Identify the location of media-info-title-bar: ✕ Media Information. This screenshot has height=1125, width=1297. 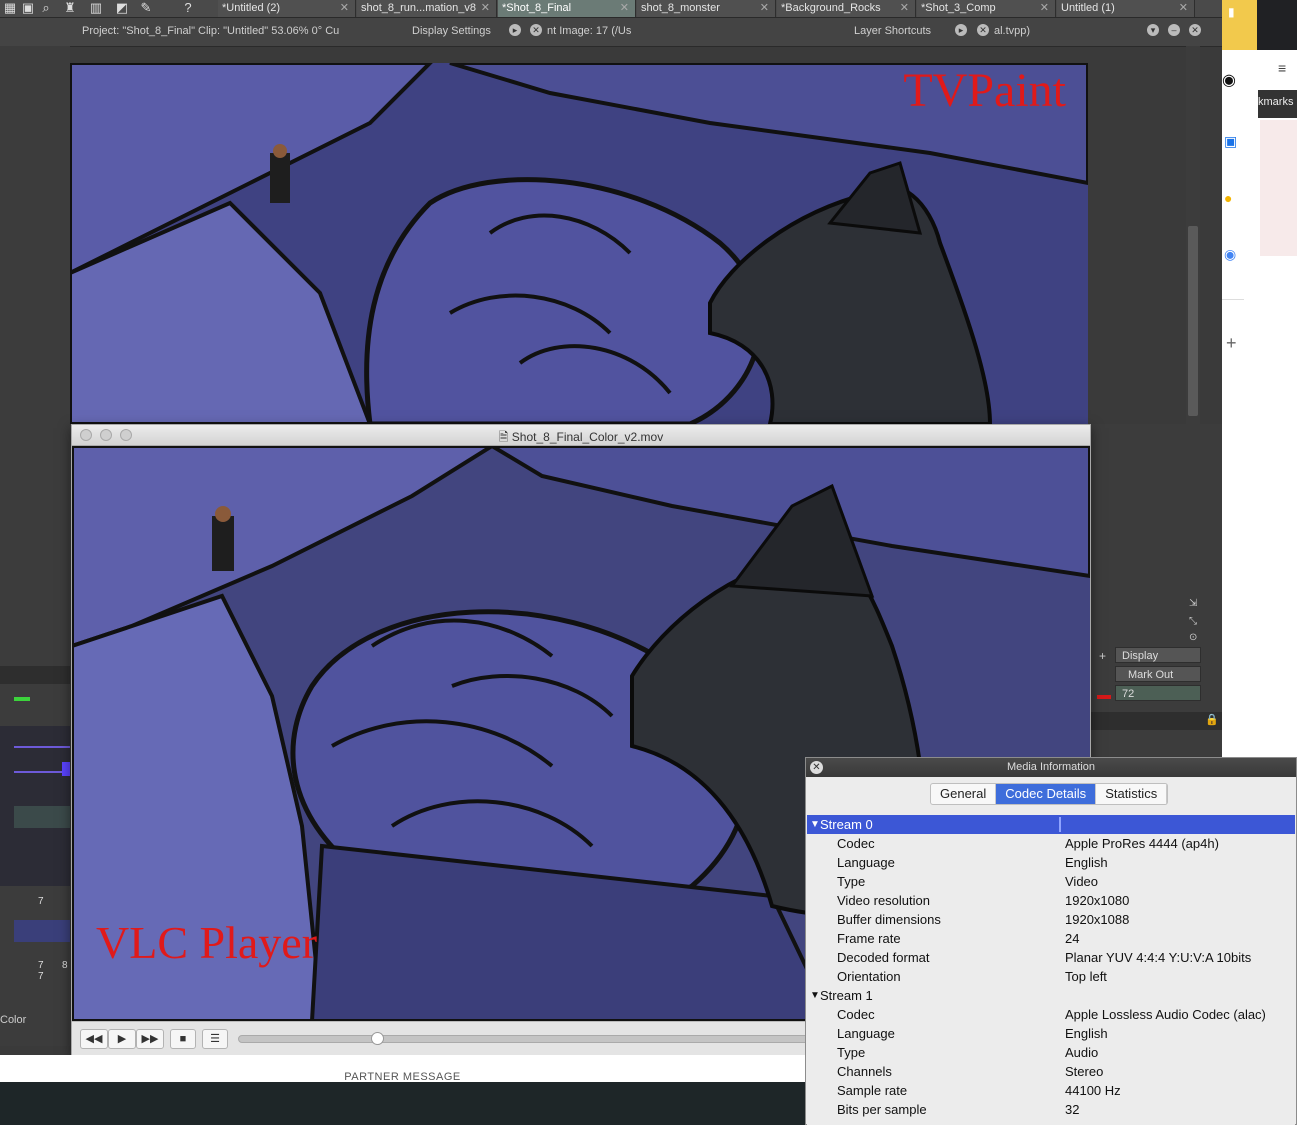
(1051, 767).